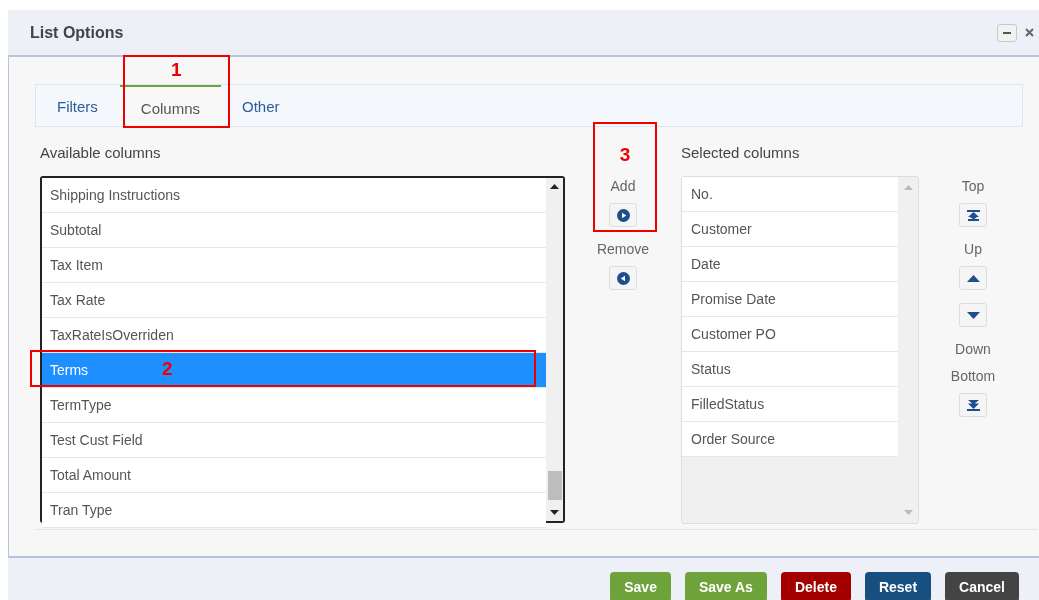 Image resolution: width=1039 pixels, height=600 pixels. I want to click on scrollbar, so click(554, 349).